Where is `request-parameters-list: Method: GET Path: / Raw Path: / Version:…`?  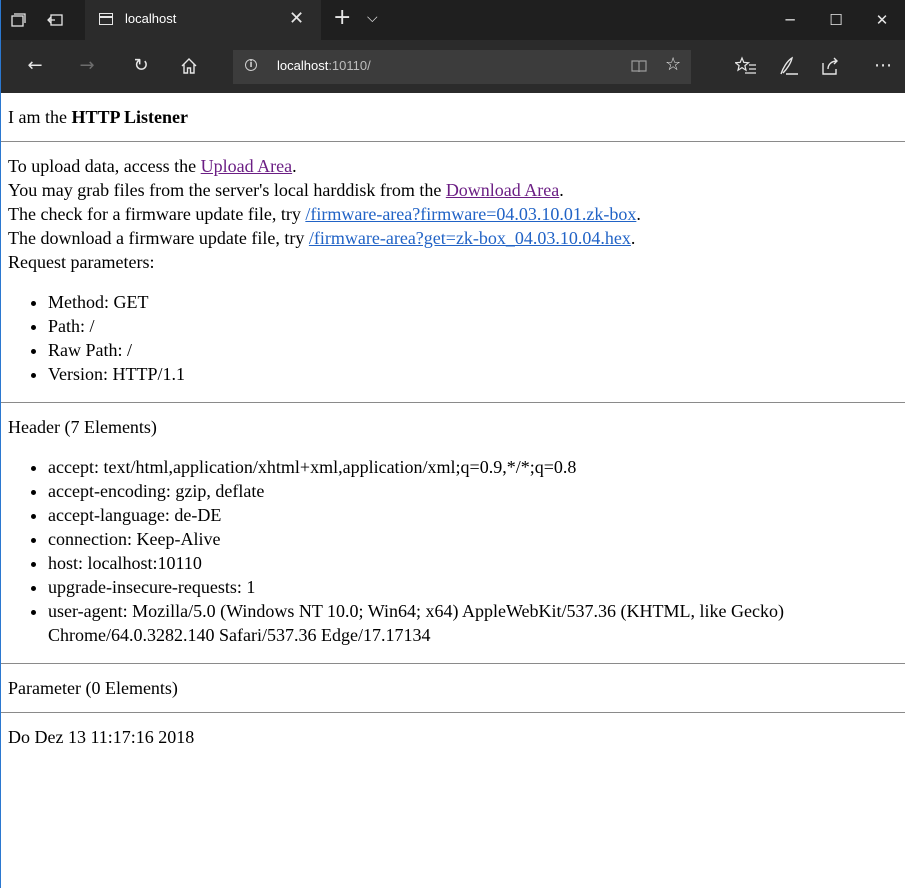 request-parameters-list: Method: GET Path: / Raw Path: / Version:… is located at coordinates (456, 338).